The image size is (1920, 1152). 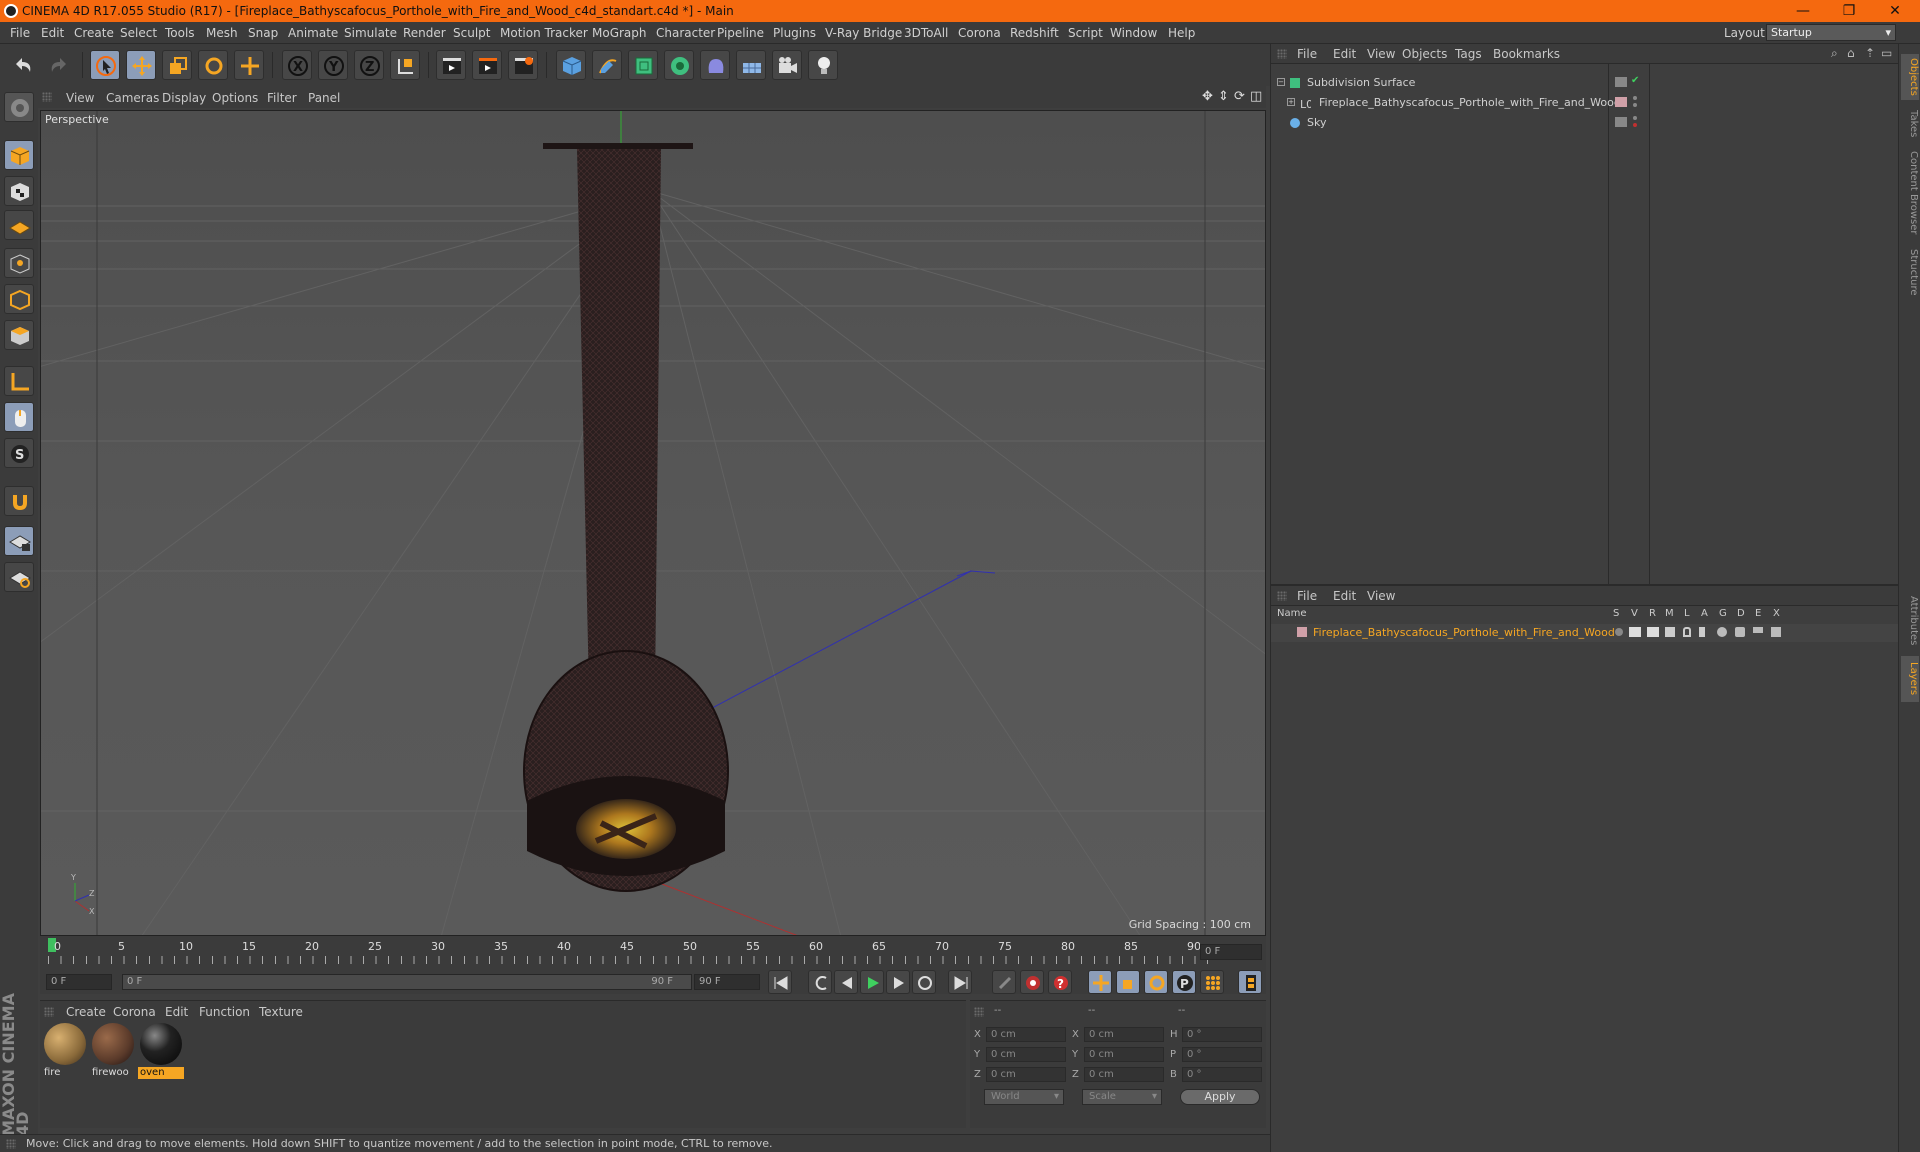 I want to click on autokey-button: ?, so click(x=1060, y=982).